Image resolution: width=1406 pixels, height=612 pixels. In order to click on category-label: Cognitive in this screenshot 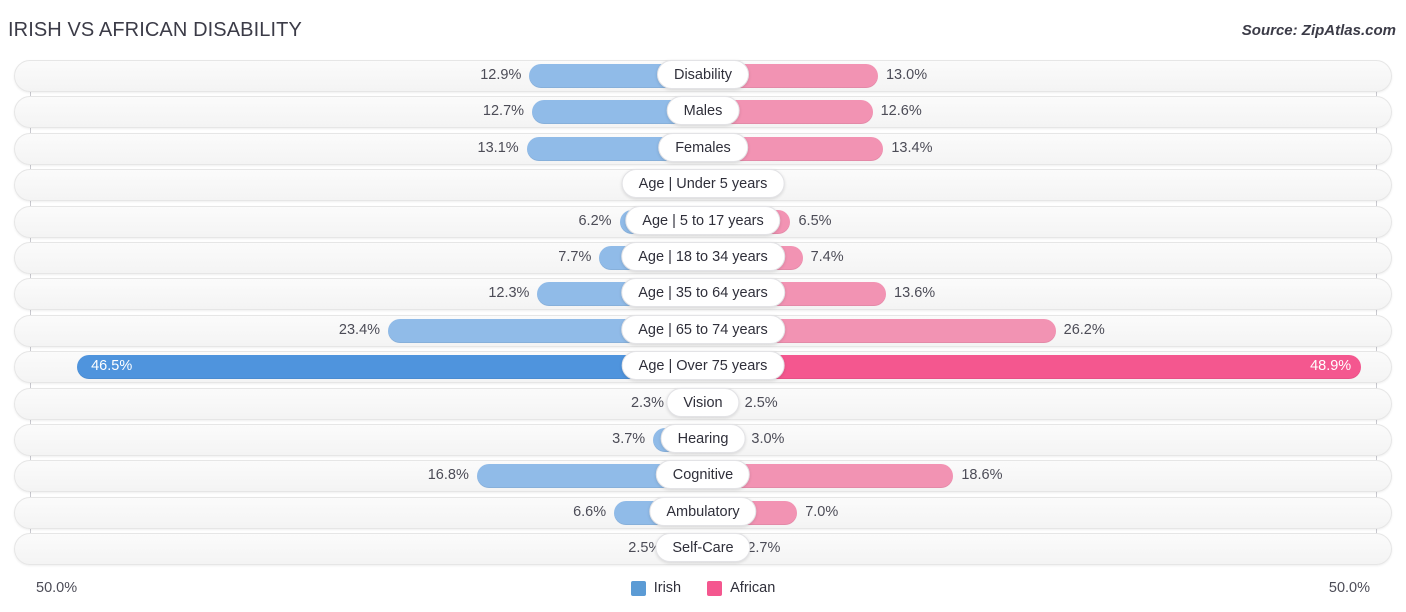, I will do `click(703, 475)`.